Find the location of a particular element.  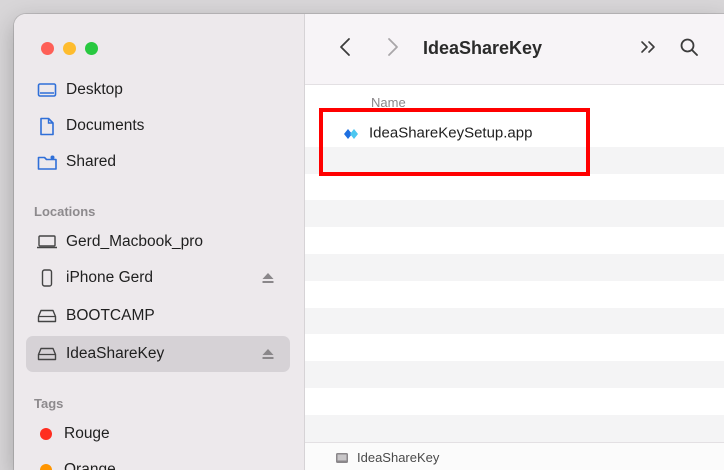

sidebar-item-ideasharekey: IdeaShareKey is located at coordinates (158, 354).